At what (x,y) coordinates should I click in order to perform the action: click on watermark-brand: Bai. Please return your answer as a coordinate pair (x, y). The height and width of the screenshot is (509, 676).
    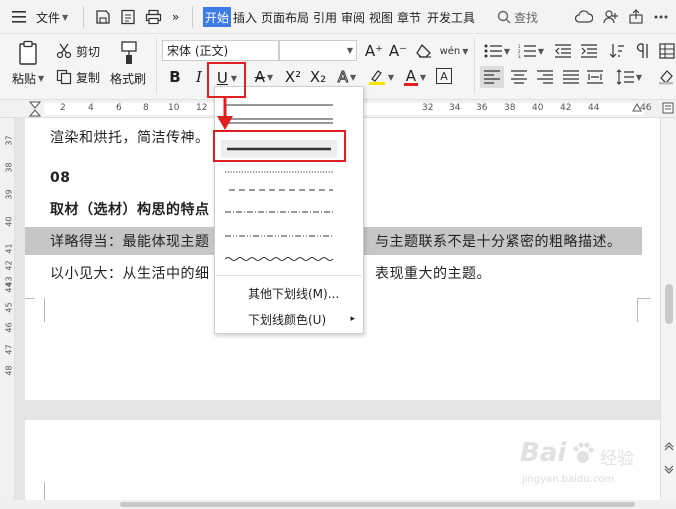
    Looking at the image, I should click on (543, 453).